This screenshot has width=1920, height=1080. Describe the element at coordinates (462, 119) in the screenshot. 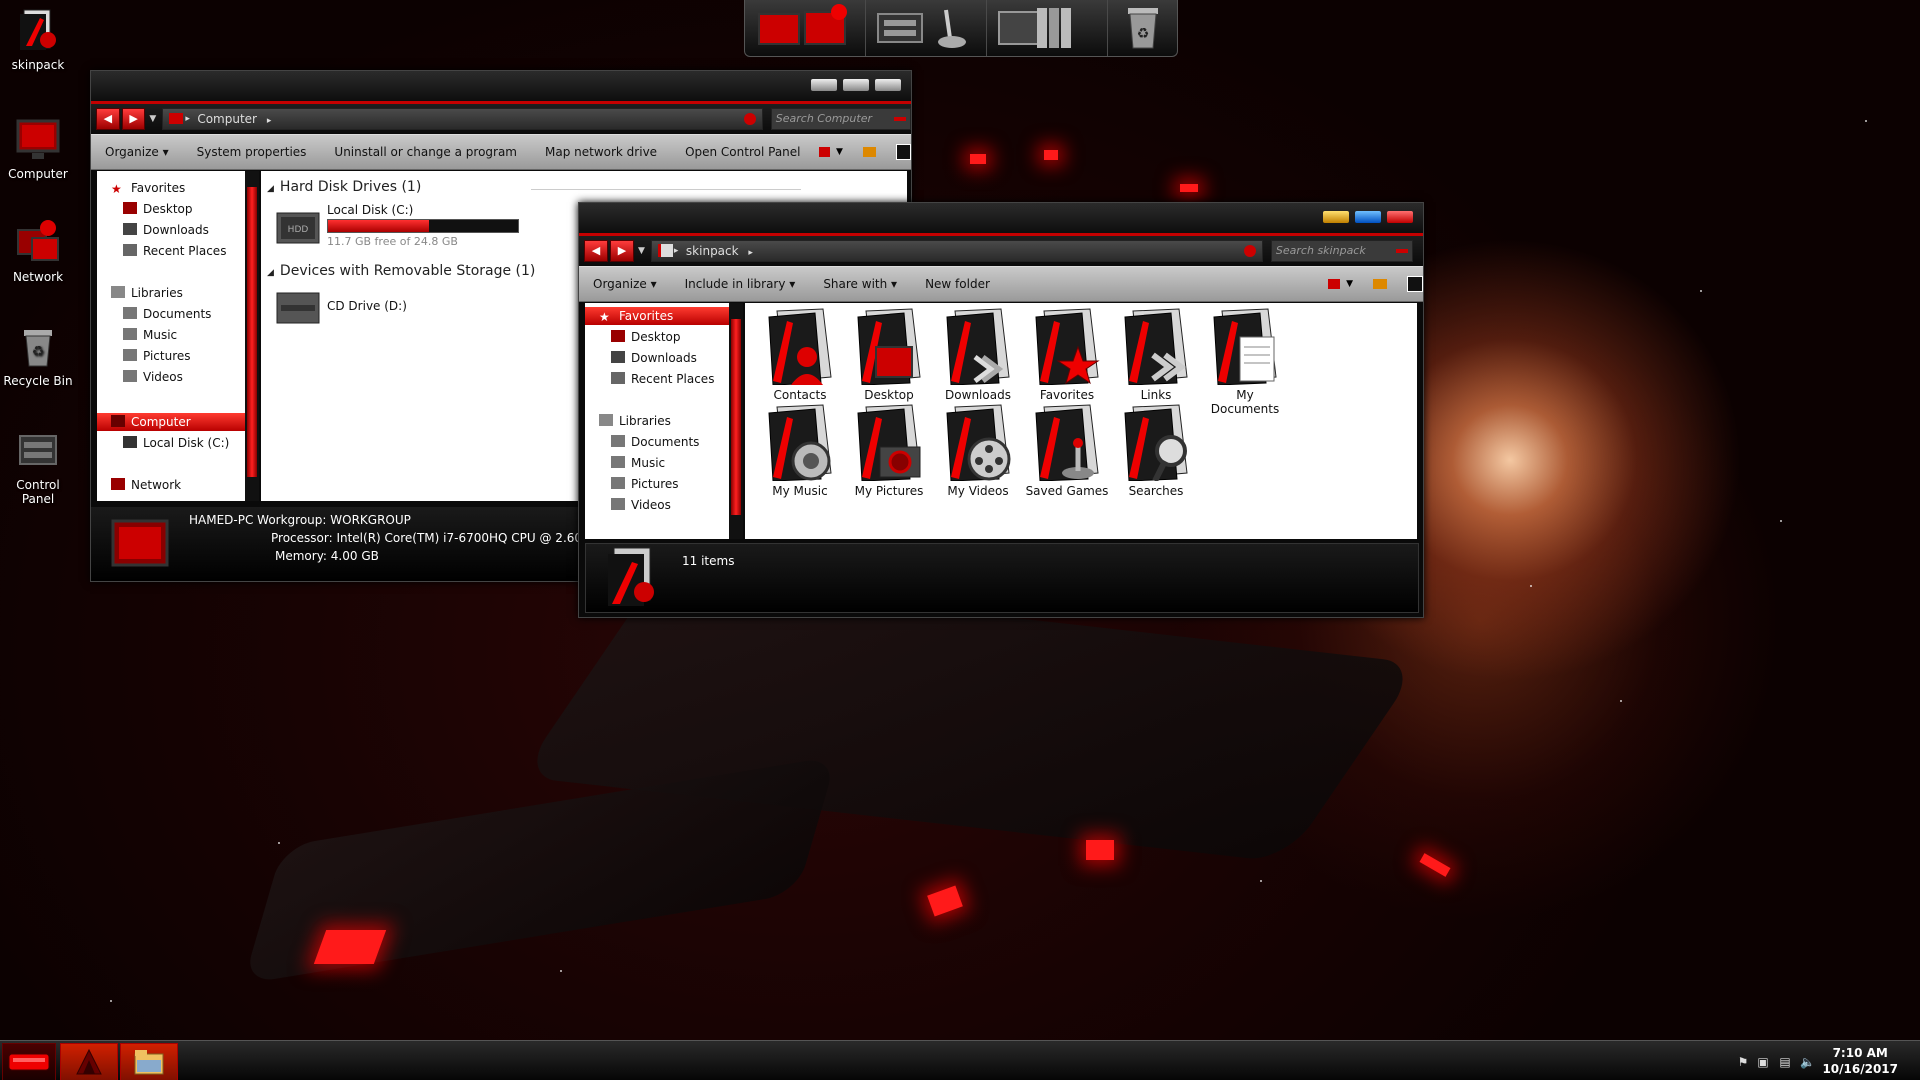

I see `address-bar: ▸ Computer ▸` at that location.